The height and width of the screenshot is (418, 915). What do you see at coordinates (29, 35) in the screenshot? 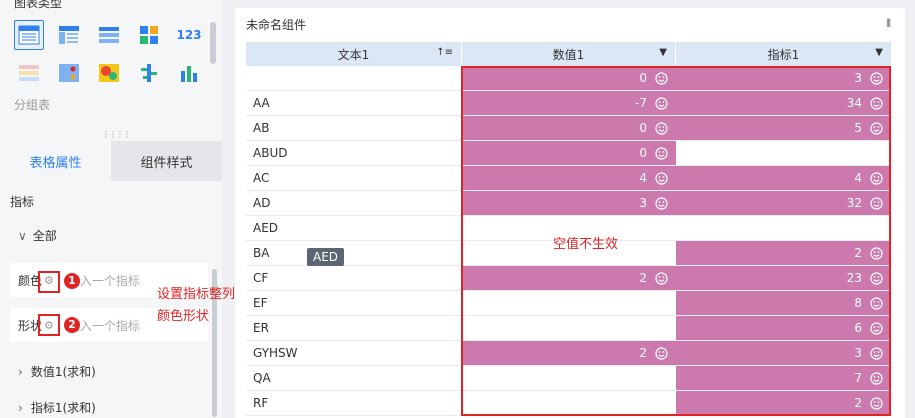
I see `table-icon` at bounding box center [29, 35].